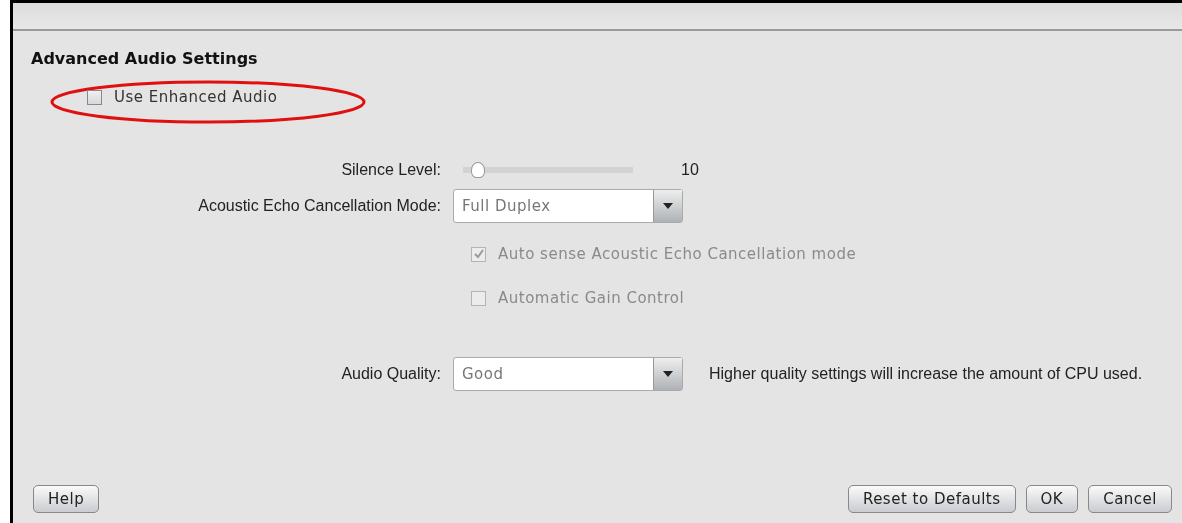 The image size is (1182, 523). Describe the element at coordinates (478, 254) in the screenshot. I see `check-icon` at that location.